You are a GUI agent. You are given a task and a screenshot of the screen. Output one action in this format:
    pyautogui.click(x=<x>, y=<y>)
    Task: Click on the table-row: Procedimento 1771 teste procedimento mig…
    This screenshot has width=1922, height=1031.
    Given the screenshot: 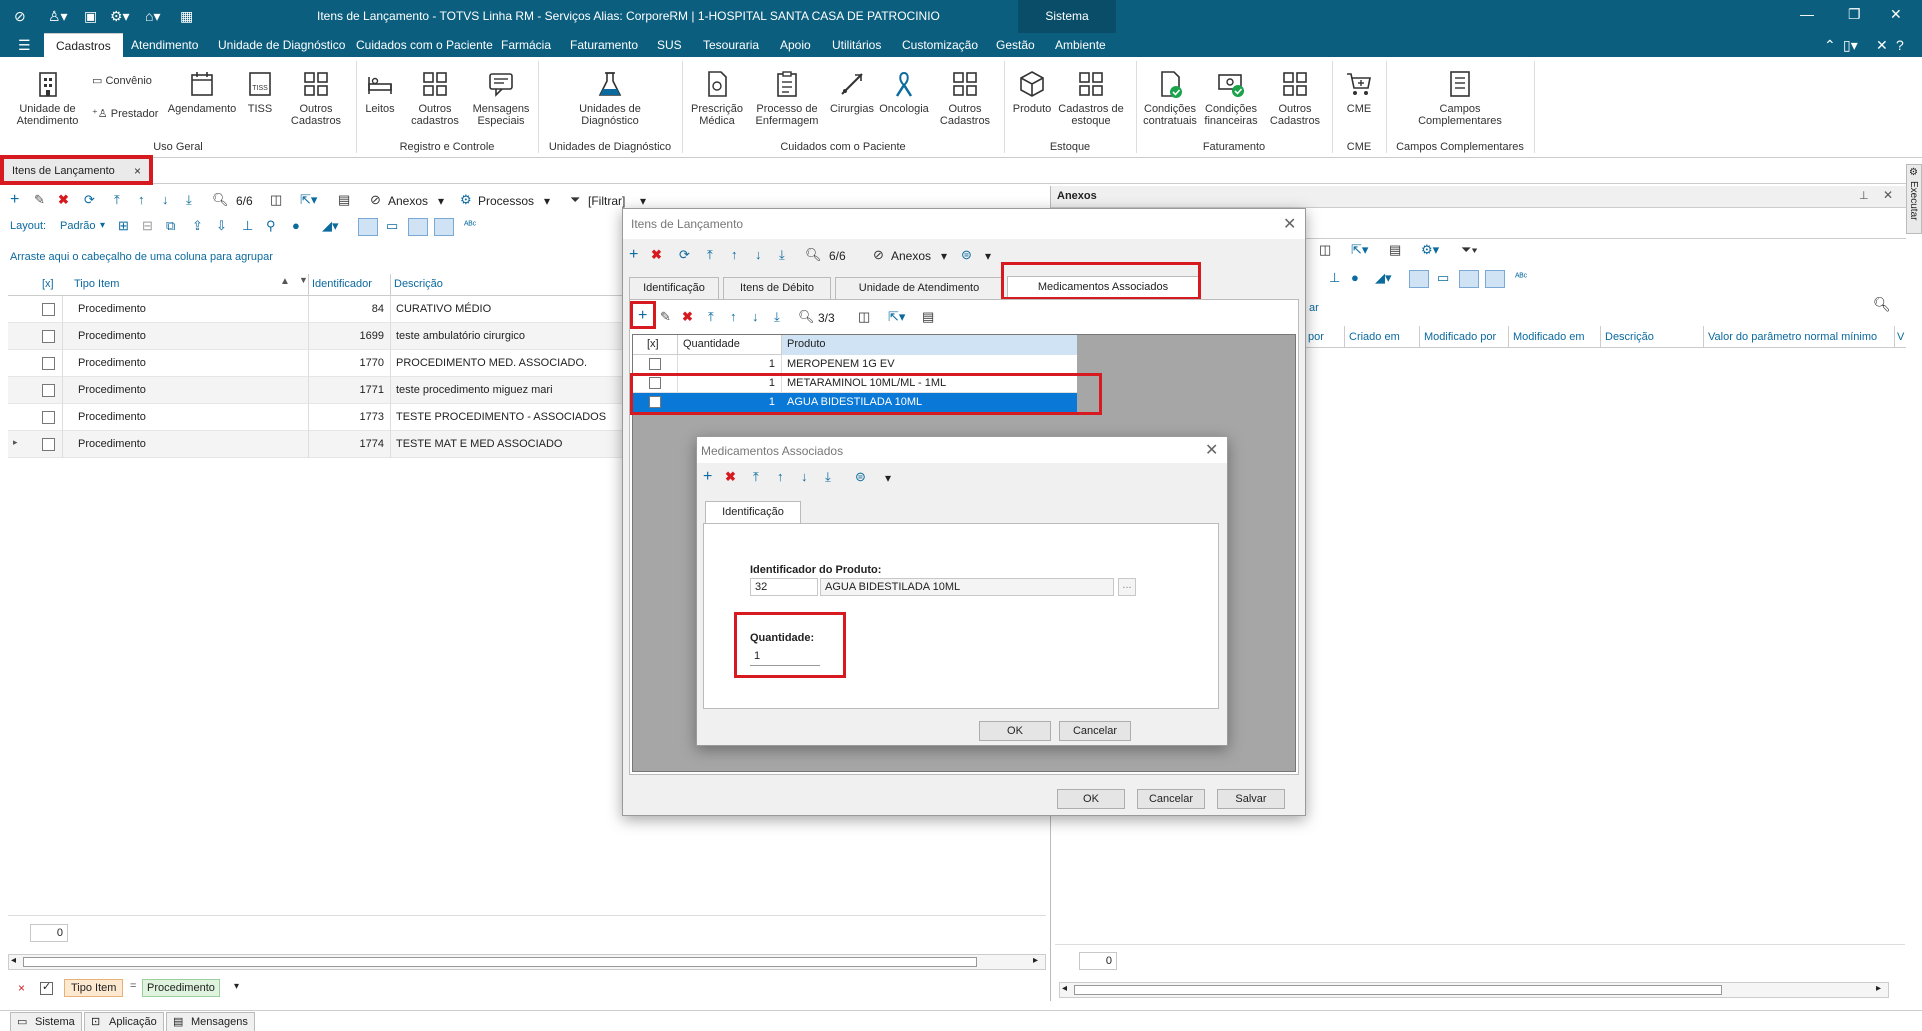 What is the action you would take?
    pyautogui.click(x=315, y=390)
    